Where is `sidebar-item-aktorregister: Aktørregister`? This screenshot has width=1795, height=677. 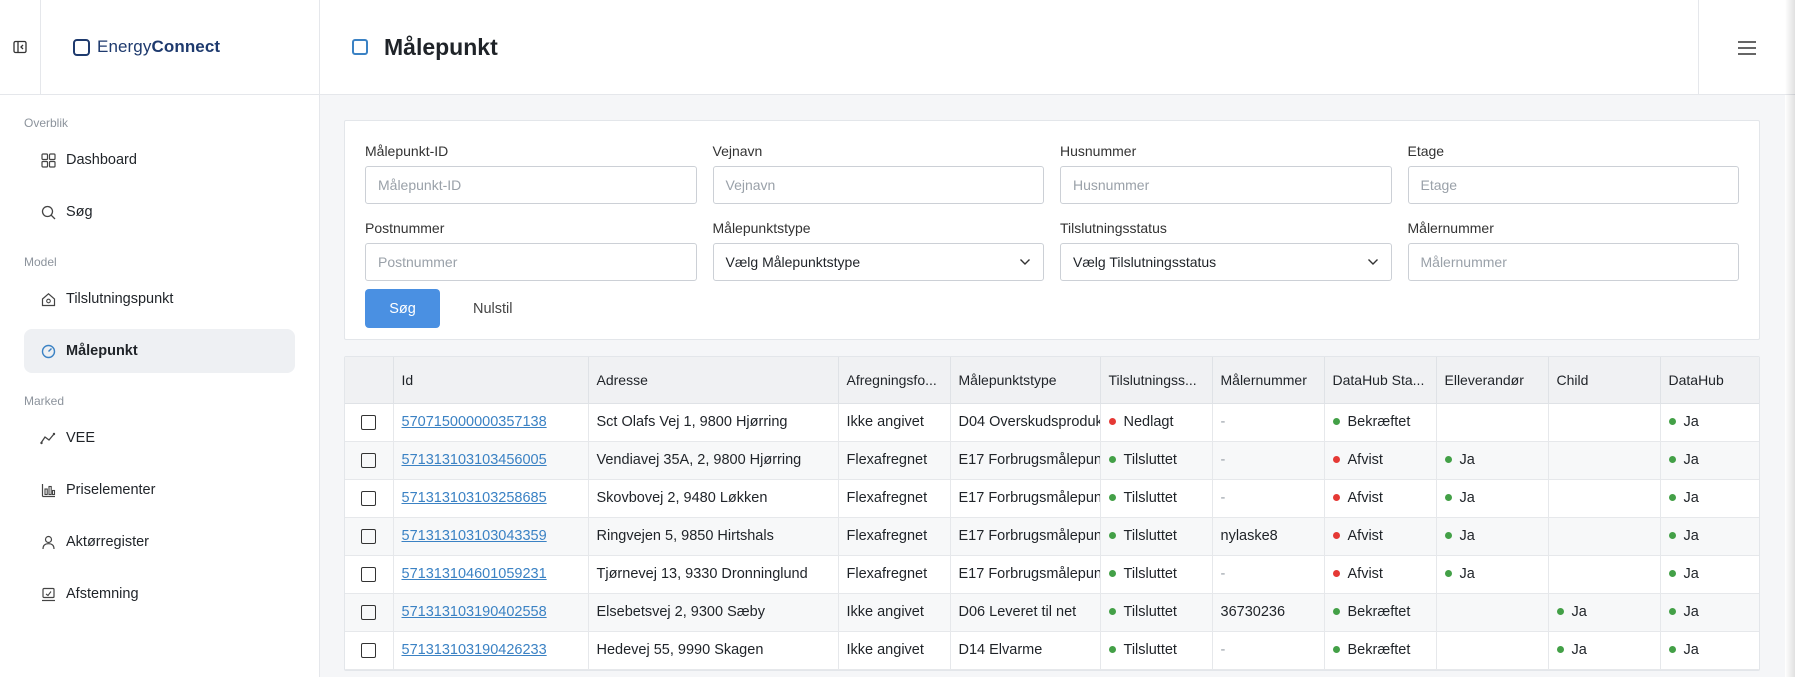
sidebar-item-aktorregister: Aktørregister is located at coordinates (159, 542).